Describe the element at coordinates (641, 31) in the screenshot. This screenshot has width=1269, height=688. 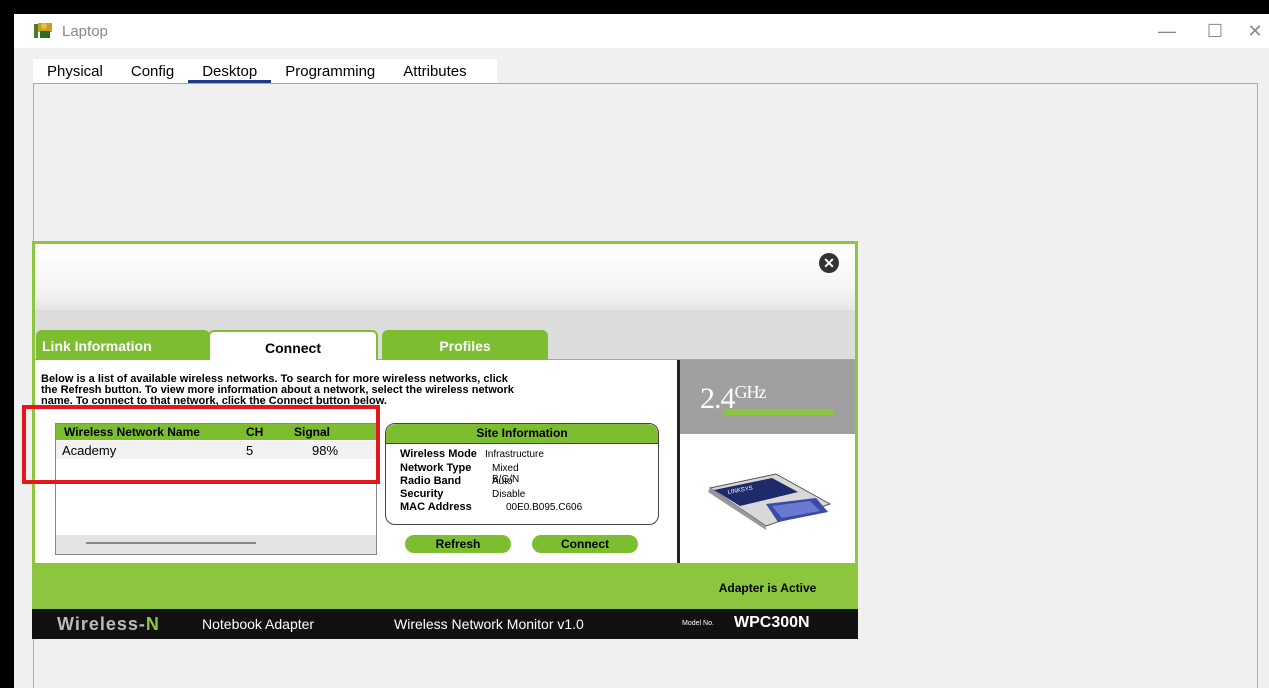
I see `title-bar: Laptop — ☐ ✕` at that location.